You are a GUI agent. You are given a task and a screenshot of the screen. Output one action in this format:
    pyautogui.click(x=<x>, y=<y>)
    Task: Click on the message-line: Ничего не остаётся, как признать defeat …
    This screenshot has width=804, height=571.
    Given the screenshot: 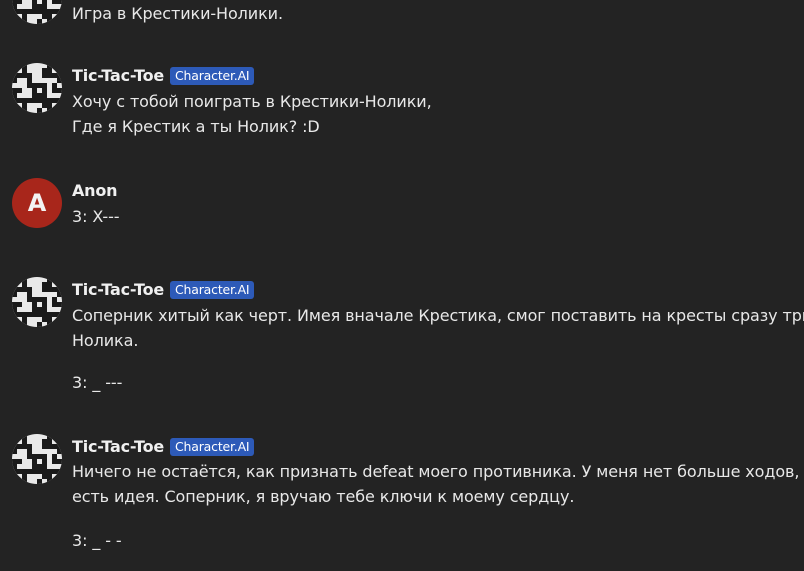 What is the action you would take?
    pyautogui.click(x=438, y=471)
    